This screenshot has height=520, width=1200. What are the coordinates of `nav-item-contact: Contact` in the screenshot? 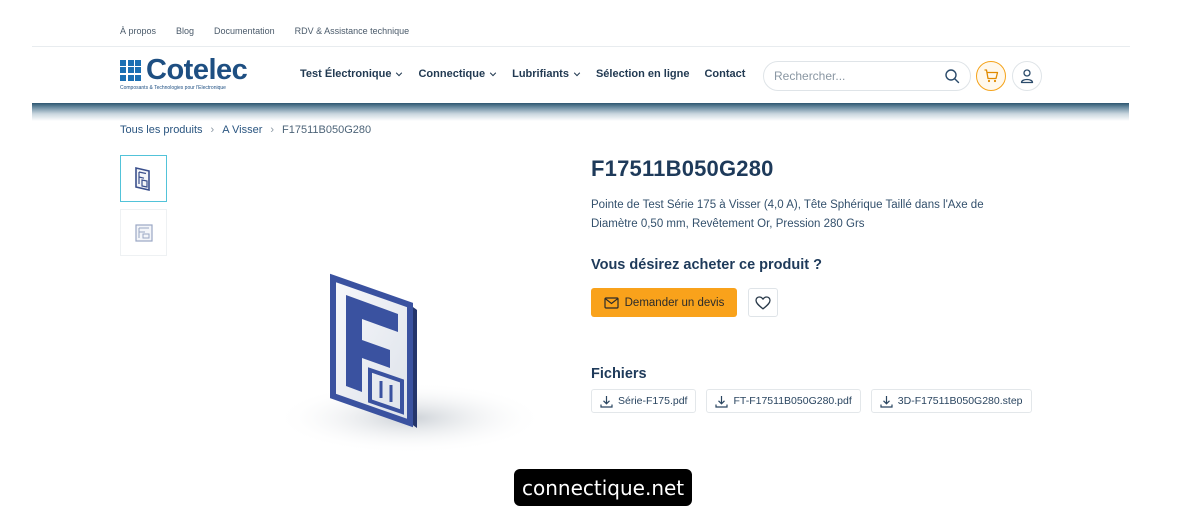 It's located at (724, 74).